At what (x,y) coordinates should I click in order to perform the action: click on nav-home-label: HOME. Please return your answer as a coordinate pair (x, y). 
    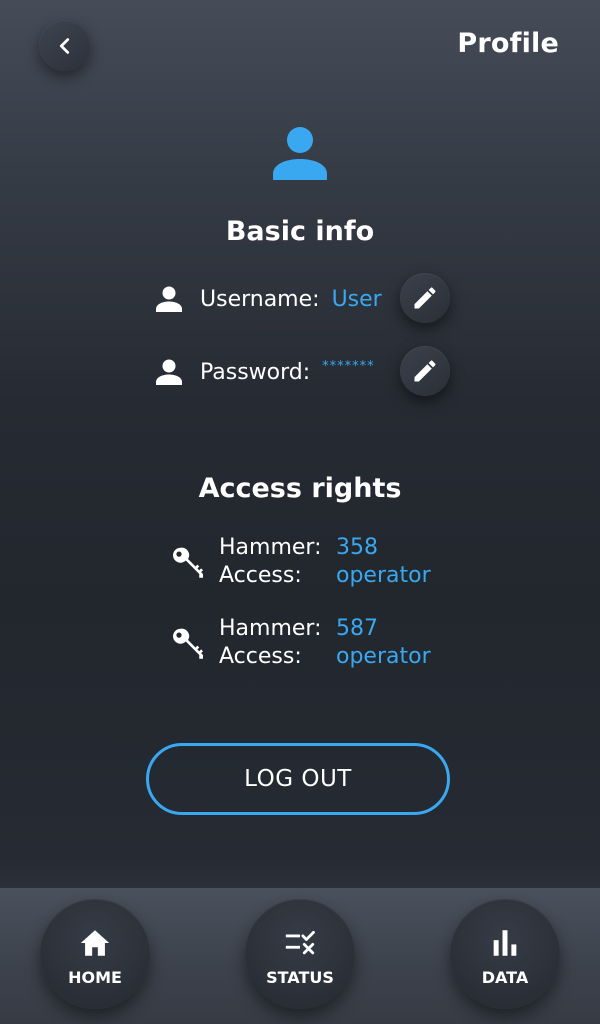
    Looking at the image, I should click on (95, 977).